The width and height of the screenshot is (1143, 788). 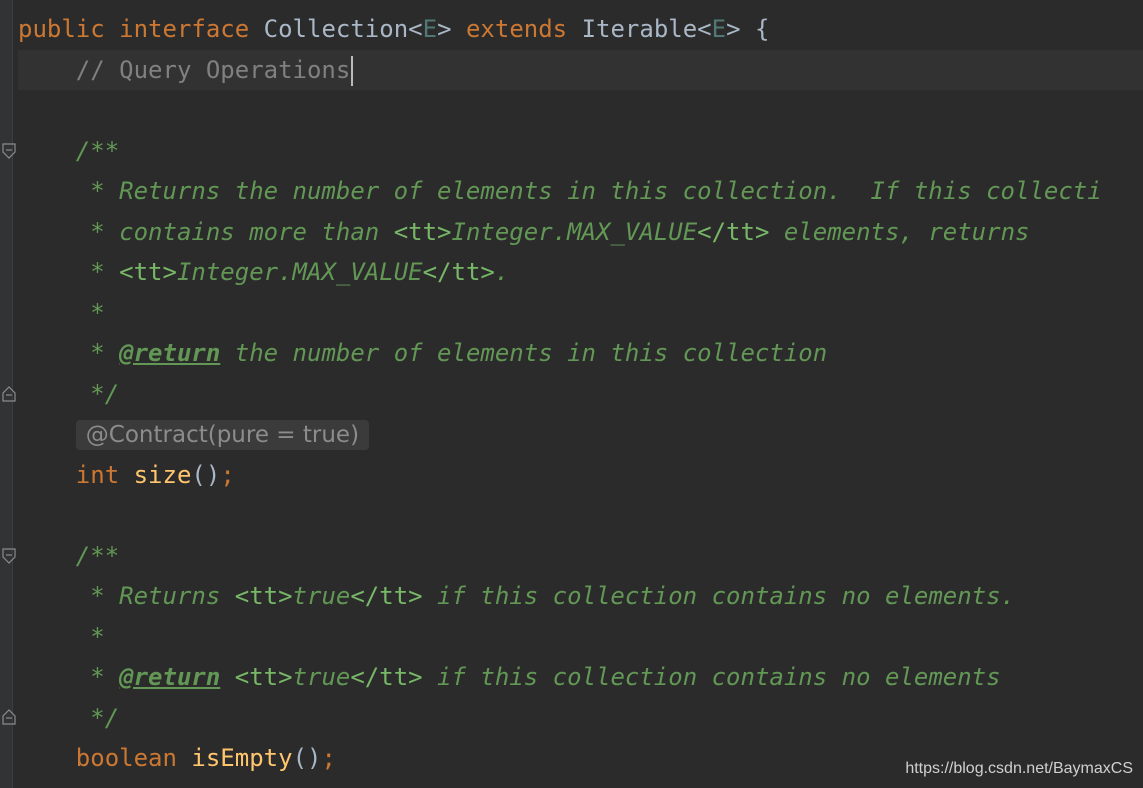 I want to click on return-type: boolean, so click(x=126, y=758).